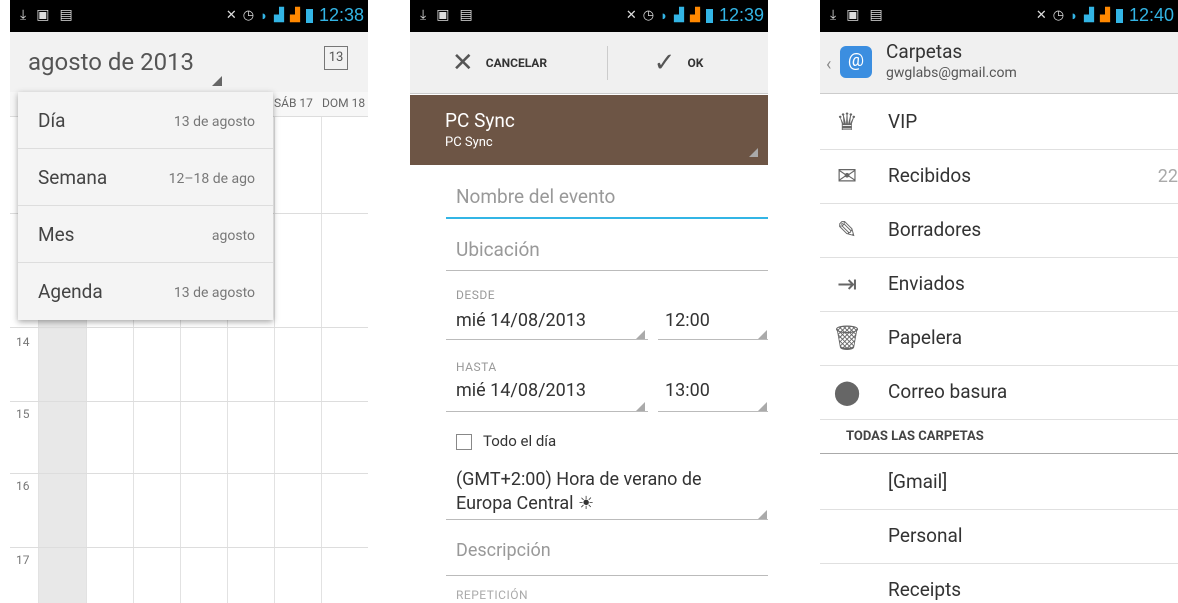 The width and height of the screenshot is (1178, 603). Describe the element at coordinates (344, 103) in the screenshot. I see `day-header: DOM 18` at that location.